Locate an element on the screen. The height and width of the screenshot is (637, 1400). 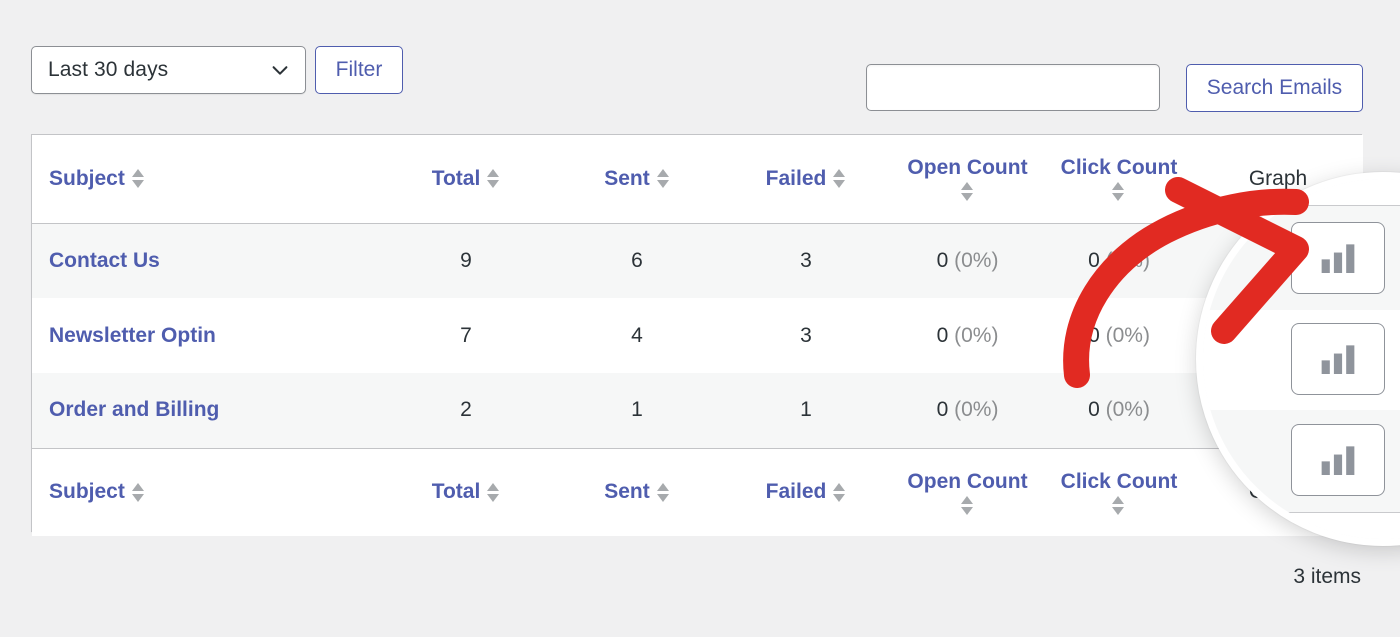
table-row: Order and Billing 2 1 1 0 (0%) 0 (0%) is located at coordinates (697, 410).